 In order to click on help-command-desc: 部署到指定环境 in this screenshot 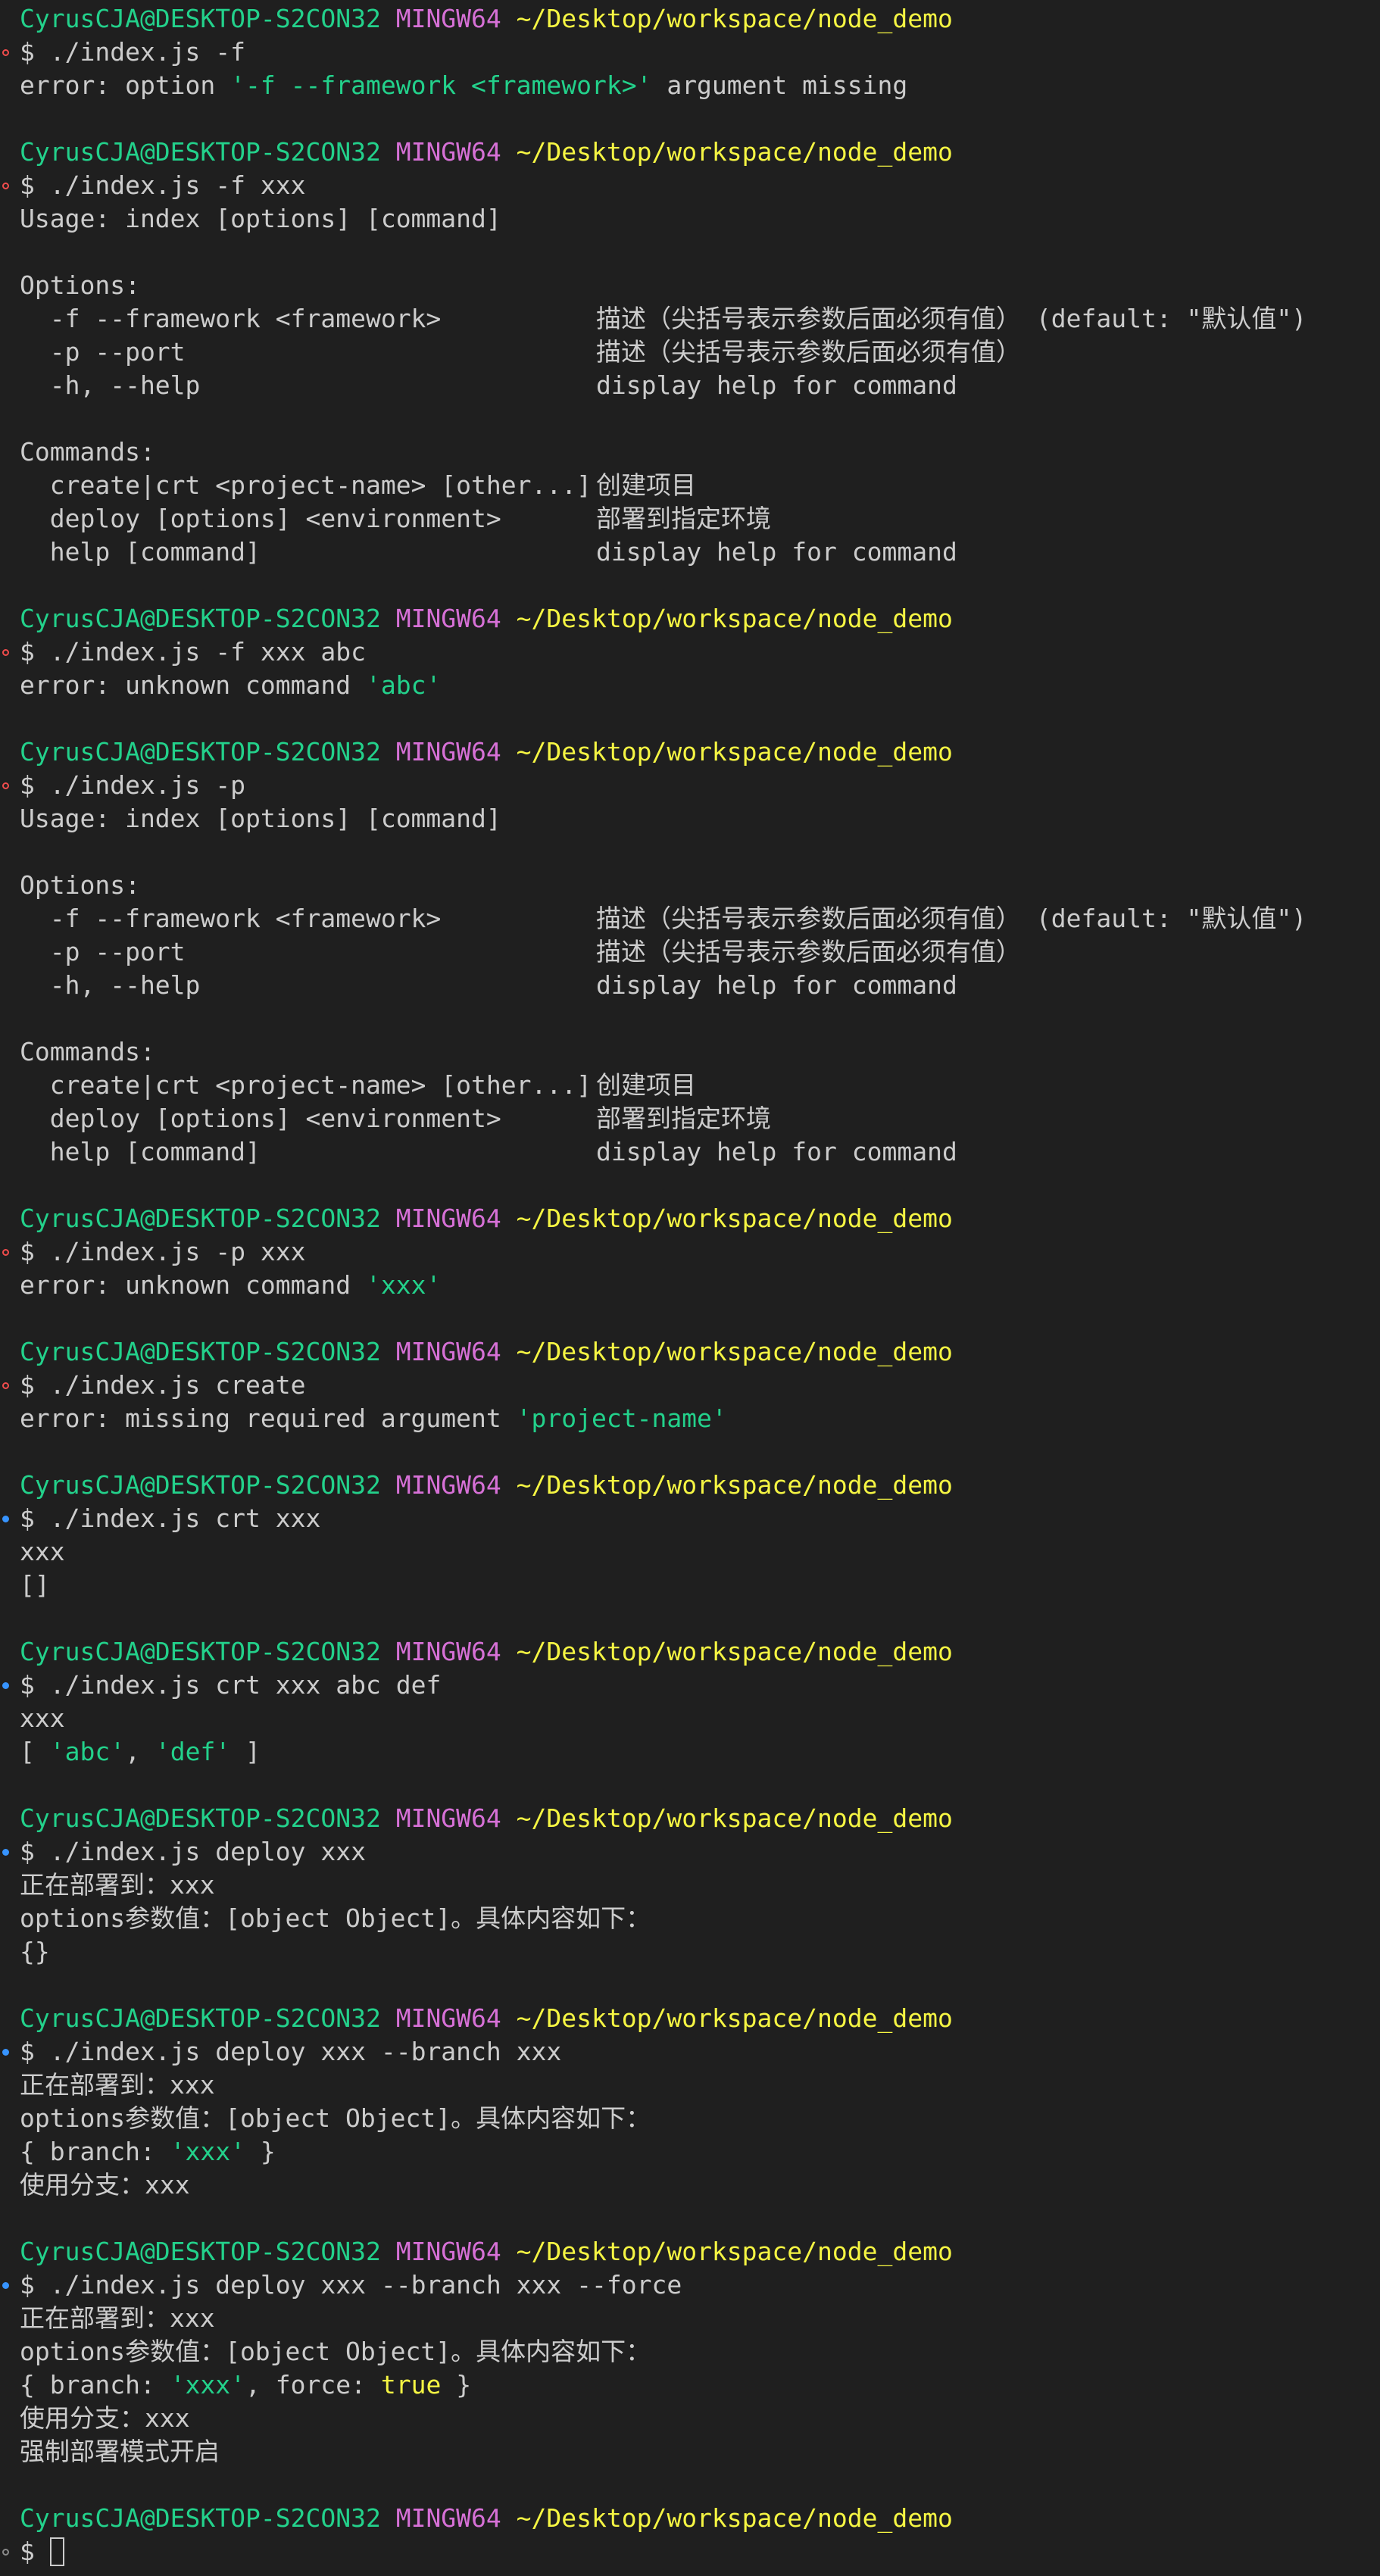, I will do `click(683, 519)`.